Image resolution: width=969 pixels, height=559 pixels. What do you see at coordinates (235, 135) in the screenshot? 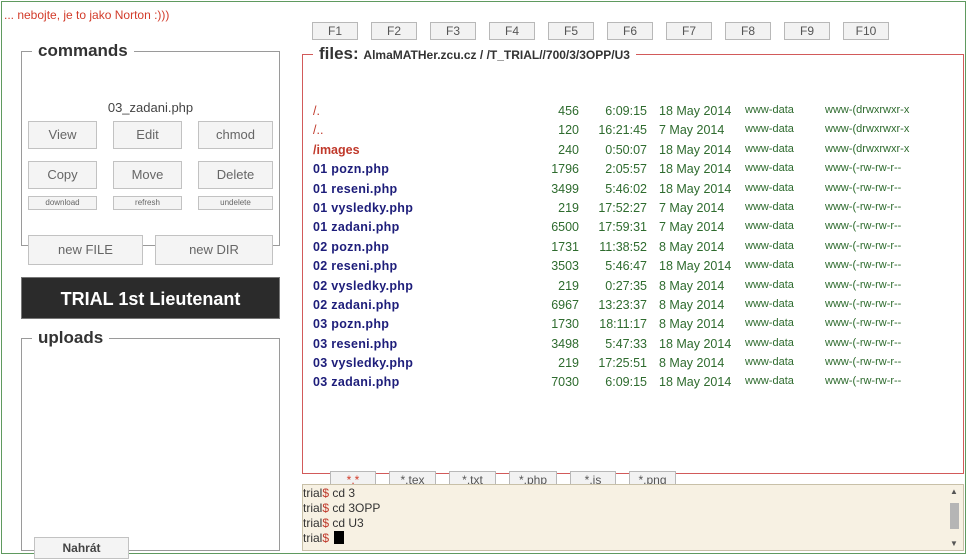
I see `chmod-button: chmod` at bounding box center [235, 135].